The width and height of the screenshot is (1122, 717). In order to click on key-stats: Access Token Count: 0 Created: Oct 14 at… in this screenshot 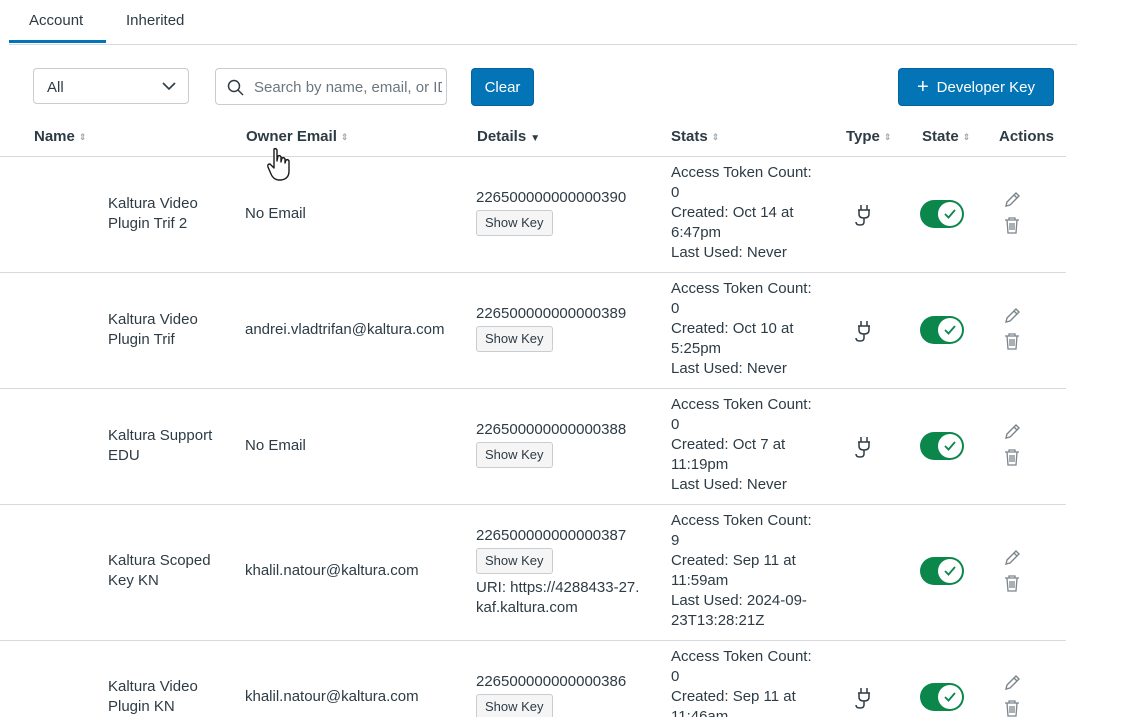, I will do `click(741, 212)`.